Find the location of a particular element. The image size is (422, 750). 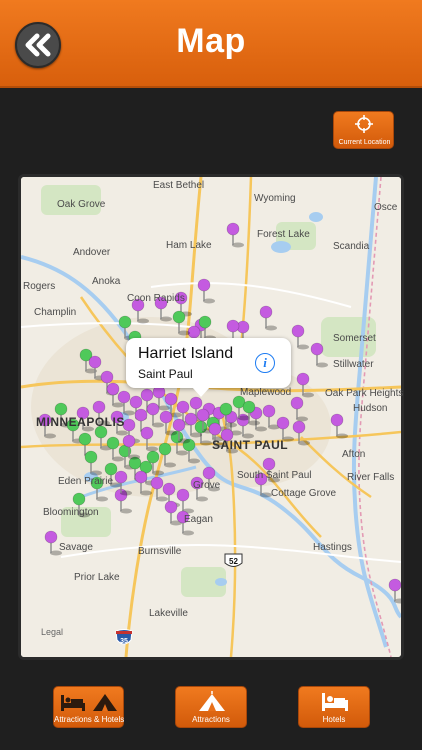

tent-icon is located at coordinates (212, 701).